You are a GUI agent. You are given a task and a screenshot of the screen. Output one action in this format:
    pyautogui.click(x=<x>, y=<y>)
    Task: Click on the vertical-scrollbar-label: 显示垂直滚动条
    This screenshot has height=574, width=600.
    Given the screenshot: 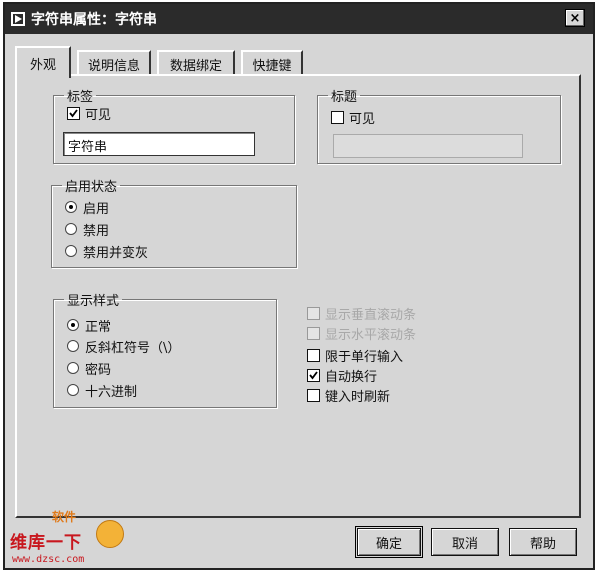 What is the action you would take?
    pyautogui.click(x=371, y=315)
    